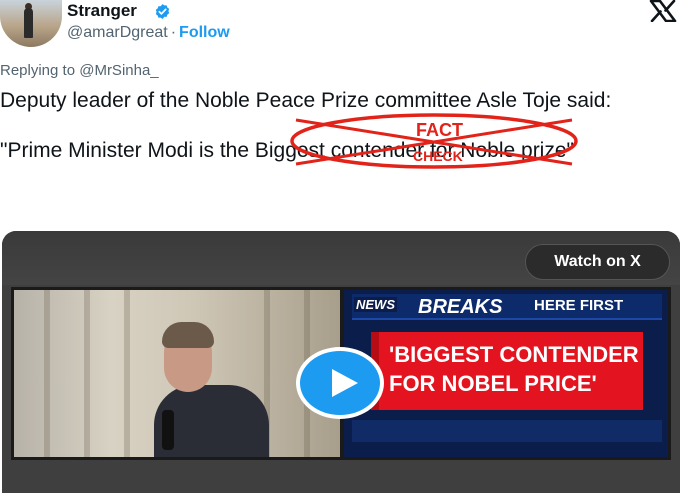 This screenshot has height=493, width=680. I want to click on speaker-hair, so click(188, 335).